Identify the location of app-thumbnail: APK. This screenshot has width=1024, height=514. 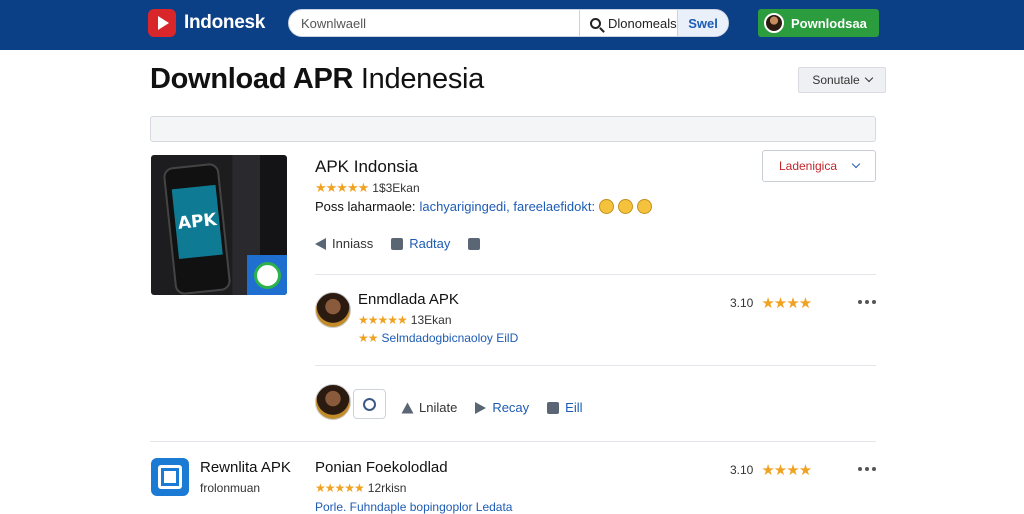
(219, 225).